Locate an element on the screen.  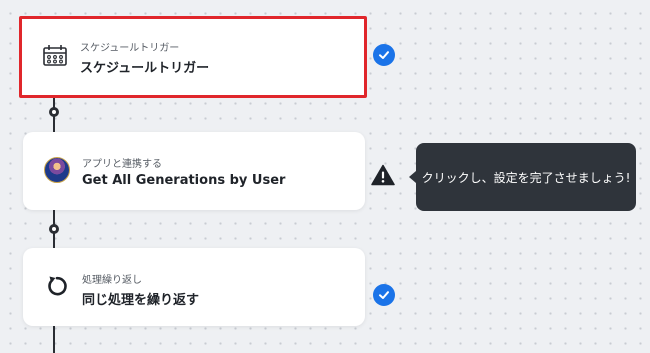
tooltip-text: クリックし、設定を完了させましょう! is located at coordinates (526, 177).